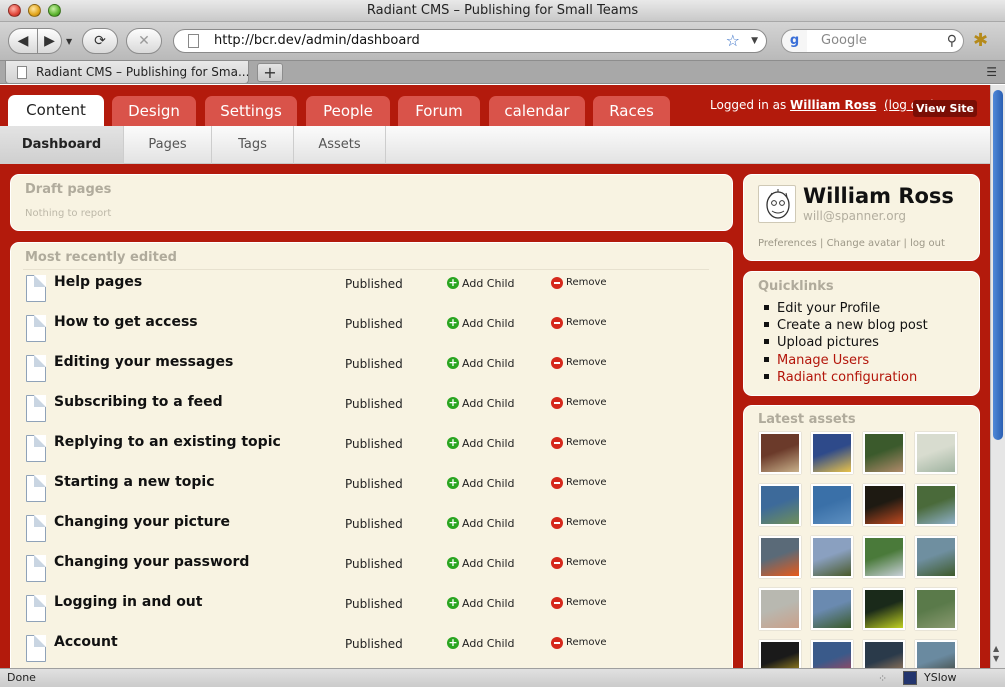 The width and height of the screenshot is (1005, 687). I want to click on tab-list-icon: ☰, so click(991, 72).